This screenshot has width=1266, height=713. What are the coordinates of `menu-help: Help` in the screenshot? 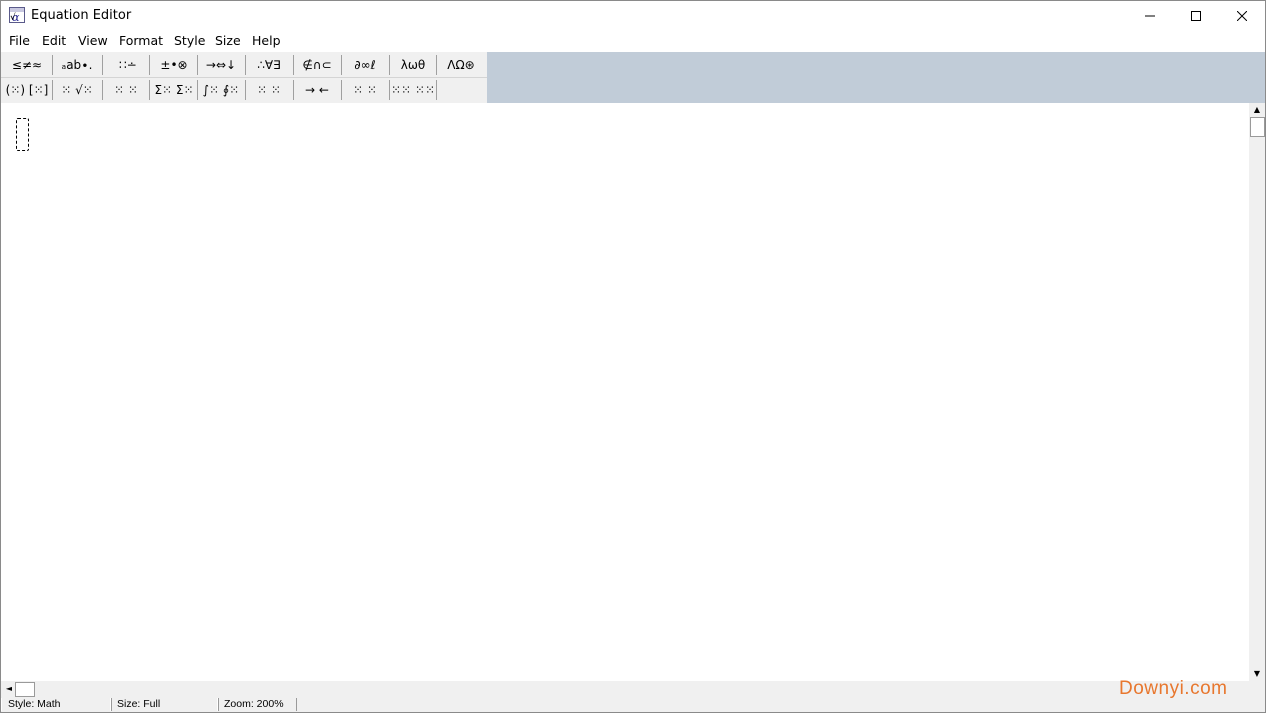 It's located at (266, 40).